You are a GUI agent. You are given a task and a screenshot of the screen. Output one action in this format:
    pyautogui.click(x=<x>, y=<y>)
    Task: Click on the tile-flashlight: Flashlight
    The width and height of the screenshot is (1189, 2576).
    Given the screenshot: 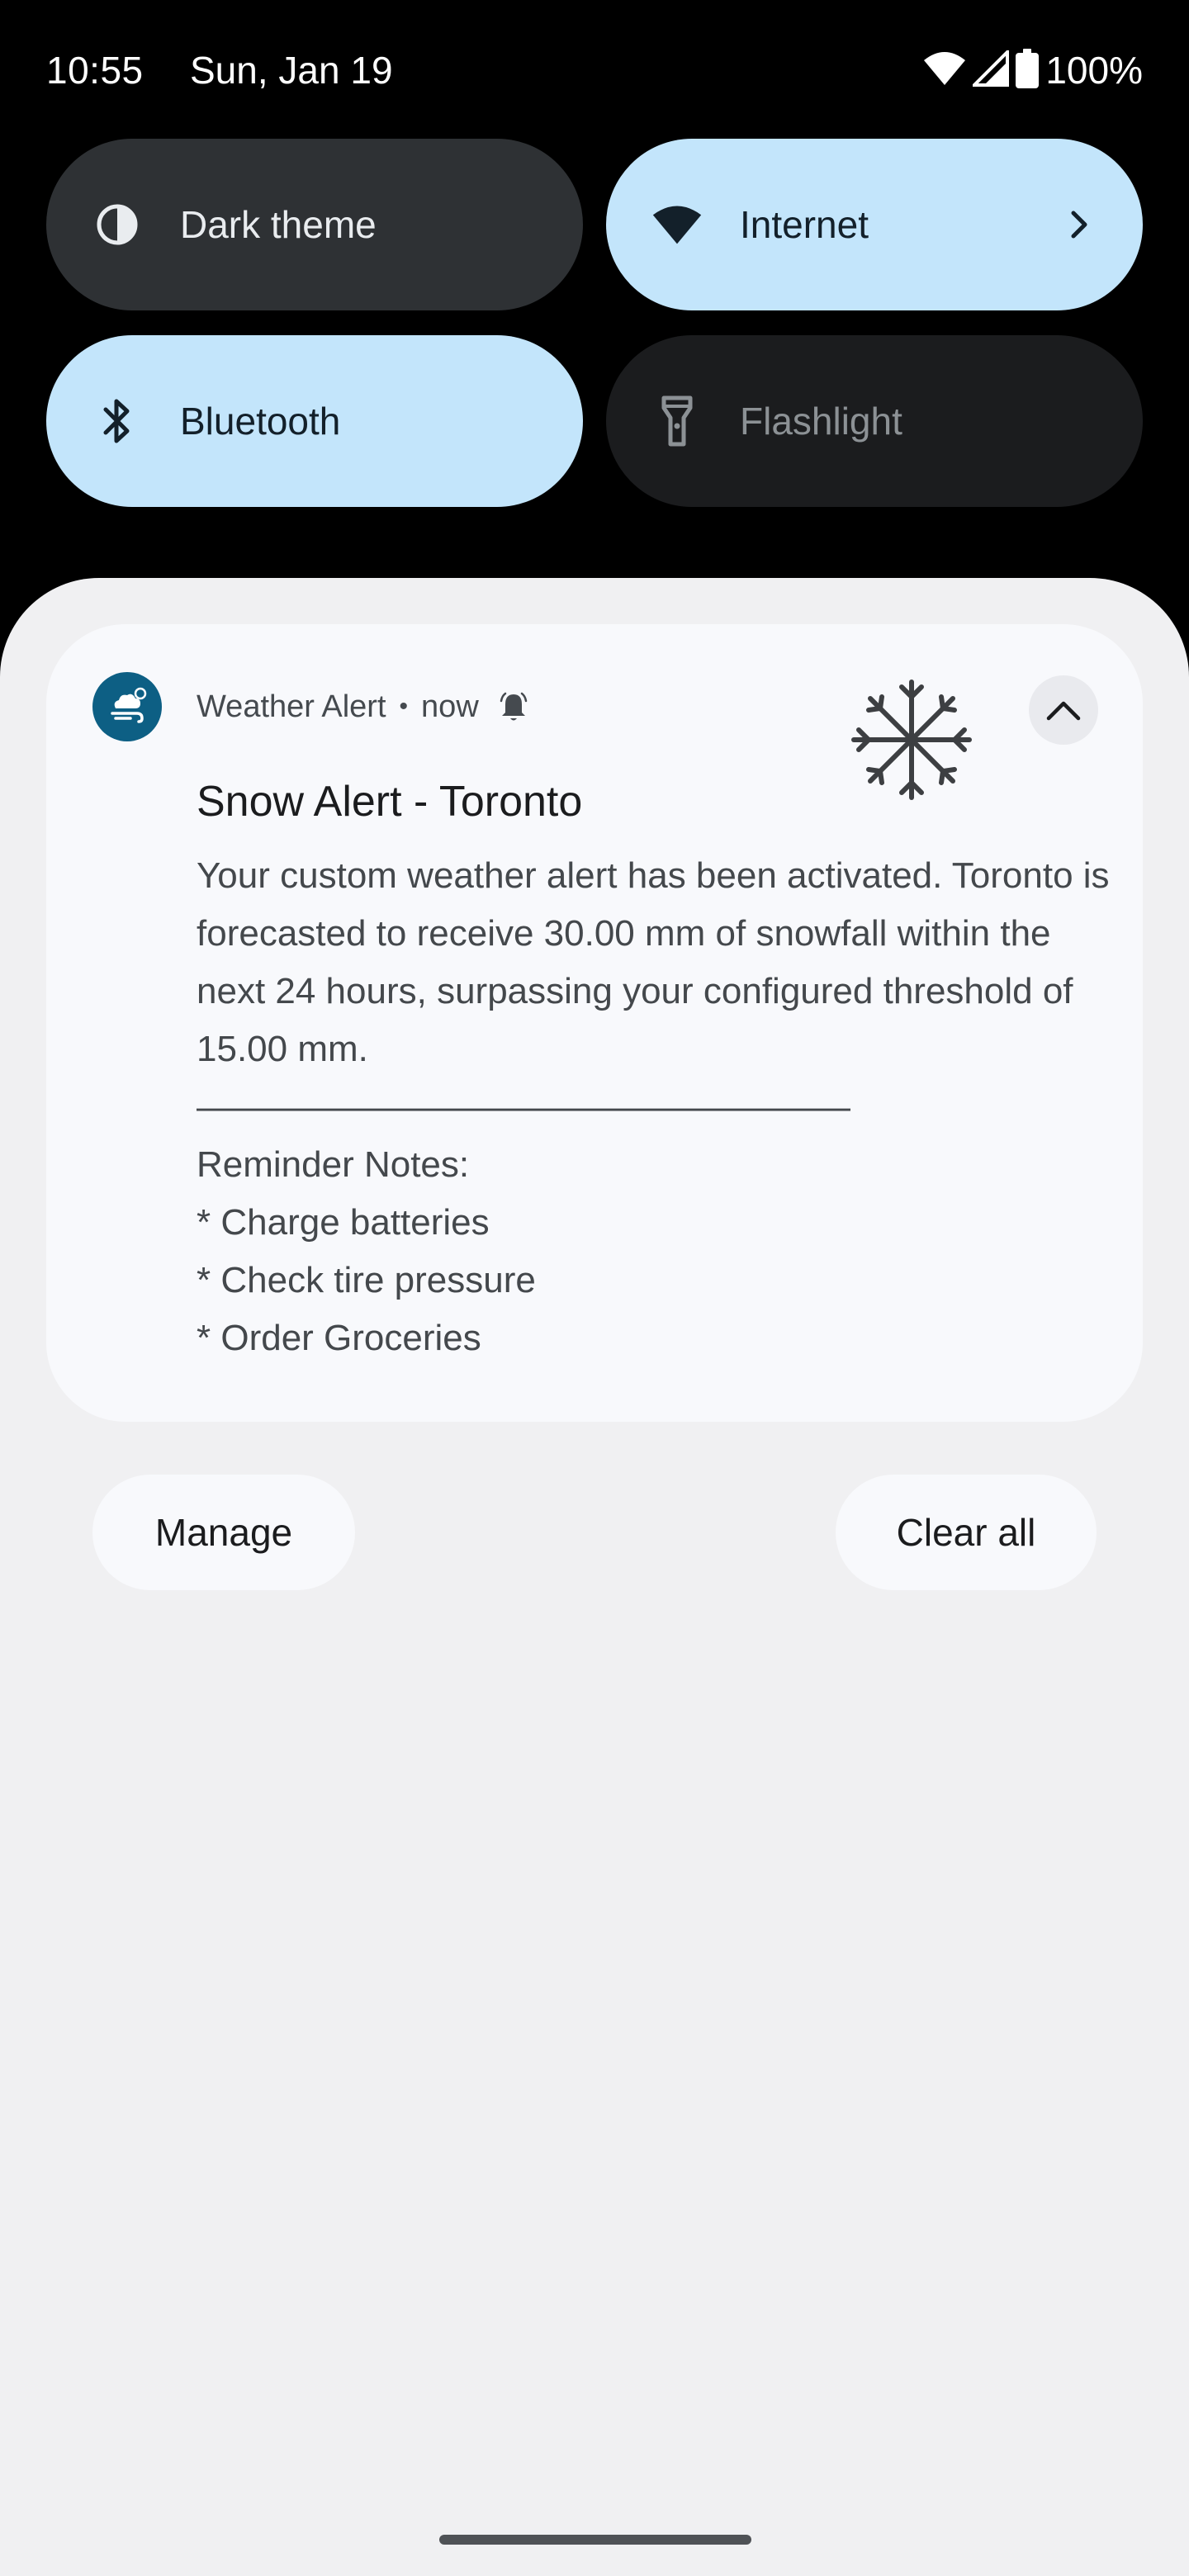 What is the action you would take?
    pyautogui.click(x=874, y=421)
    